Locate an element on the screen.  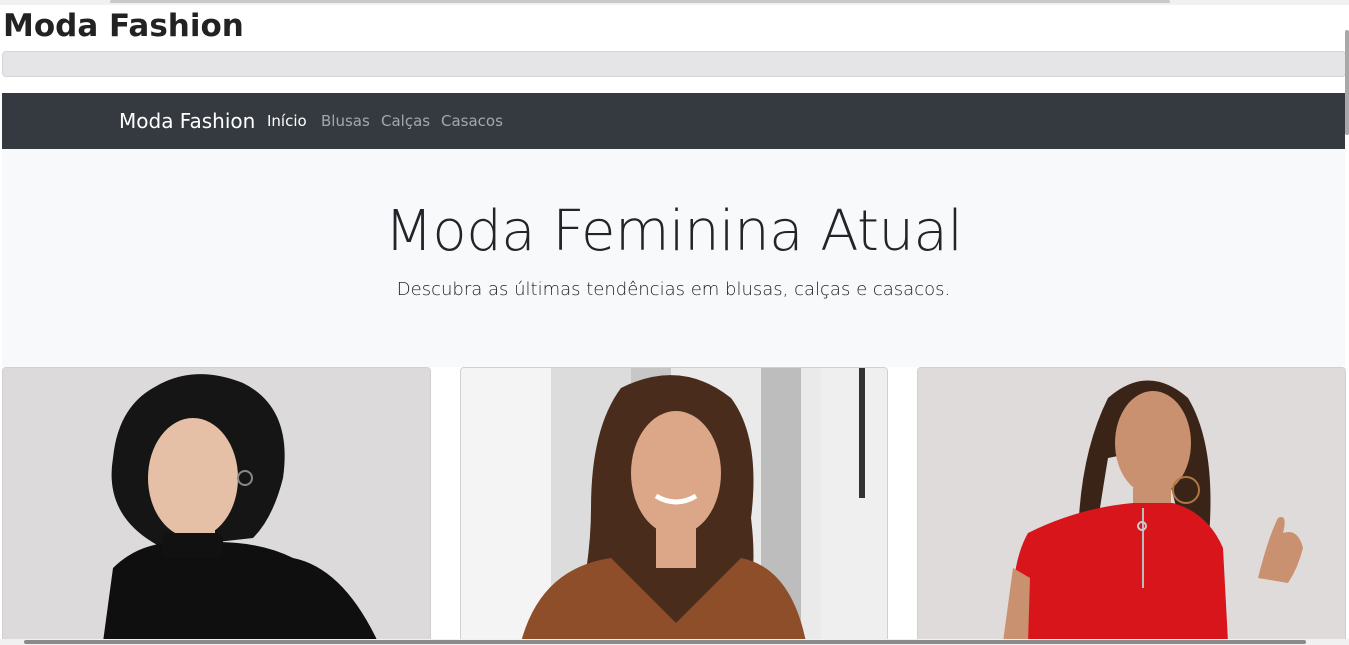
horizontal-scrollbar-thumb is located at coordinates (665, 642).